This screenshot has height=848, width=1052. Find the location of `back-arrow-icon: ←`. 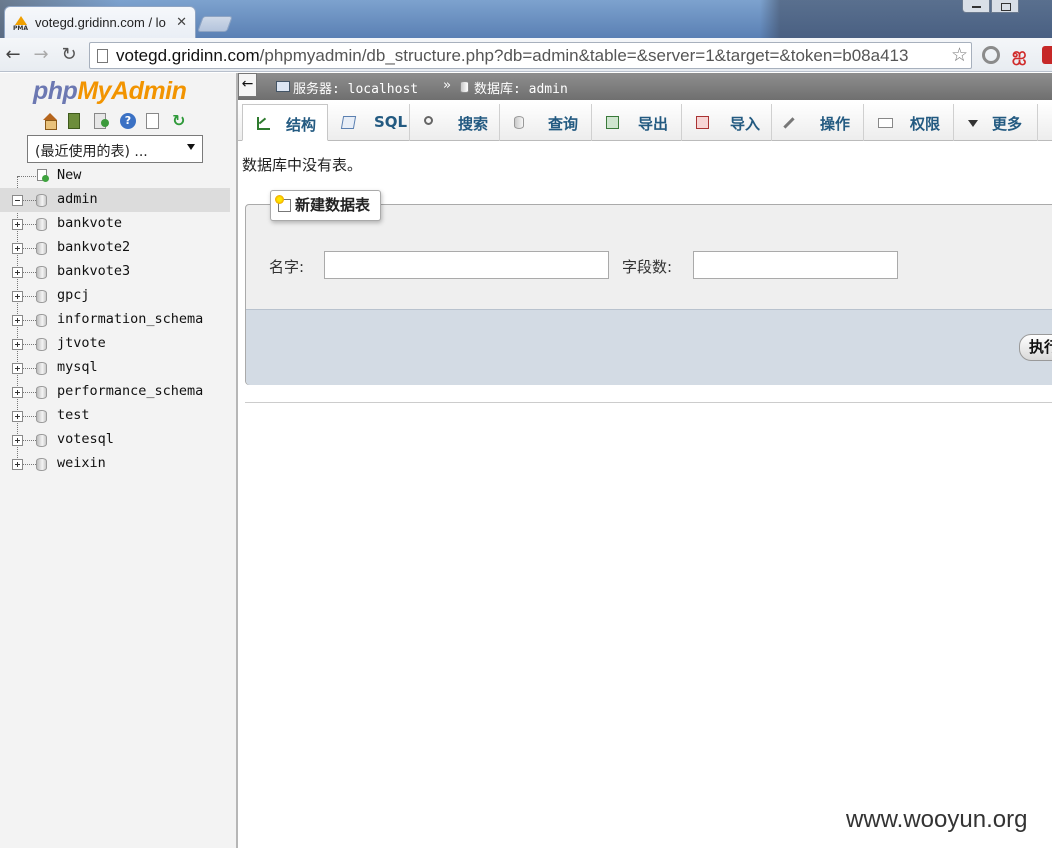

back-arrow-icon: ← is located at coordinates (13, 55).